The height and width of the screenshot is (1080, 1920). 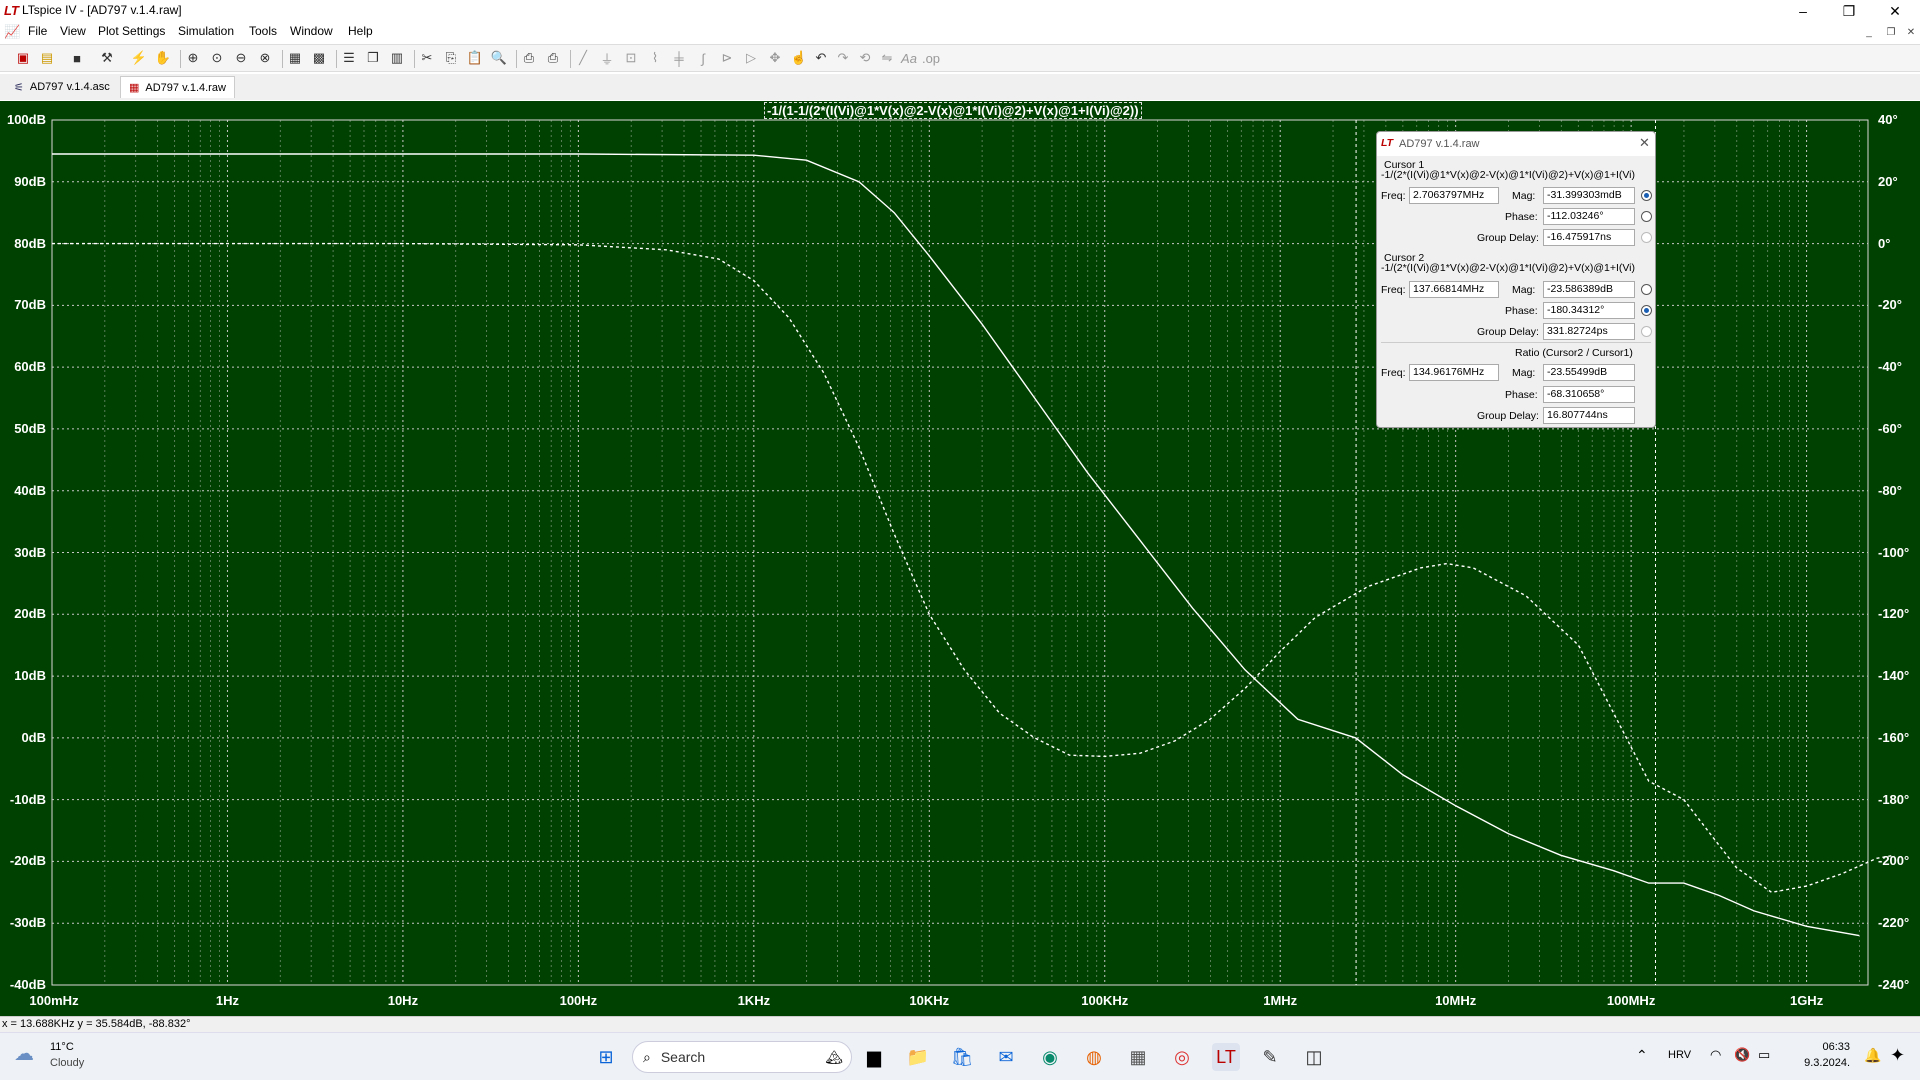 What do you see at coordinates (775, 58) in the screenshot?
I see `move-icon: ✥` at bounding box center [775, 58].